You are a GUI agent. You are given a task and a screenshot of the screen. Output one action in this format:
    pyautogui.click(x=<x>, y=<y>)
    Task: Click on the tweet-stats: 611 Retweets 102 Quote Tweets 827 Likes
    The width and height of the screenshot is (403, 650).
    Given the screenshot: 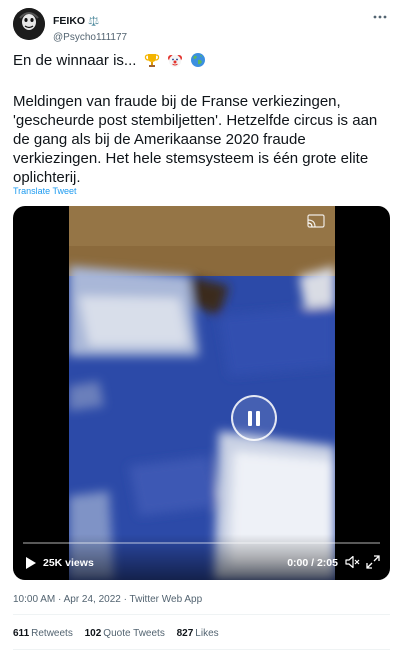 What is the action you would take?
    pyautogui.click(x=120, y=633)
    